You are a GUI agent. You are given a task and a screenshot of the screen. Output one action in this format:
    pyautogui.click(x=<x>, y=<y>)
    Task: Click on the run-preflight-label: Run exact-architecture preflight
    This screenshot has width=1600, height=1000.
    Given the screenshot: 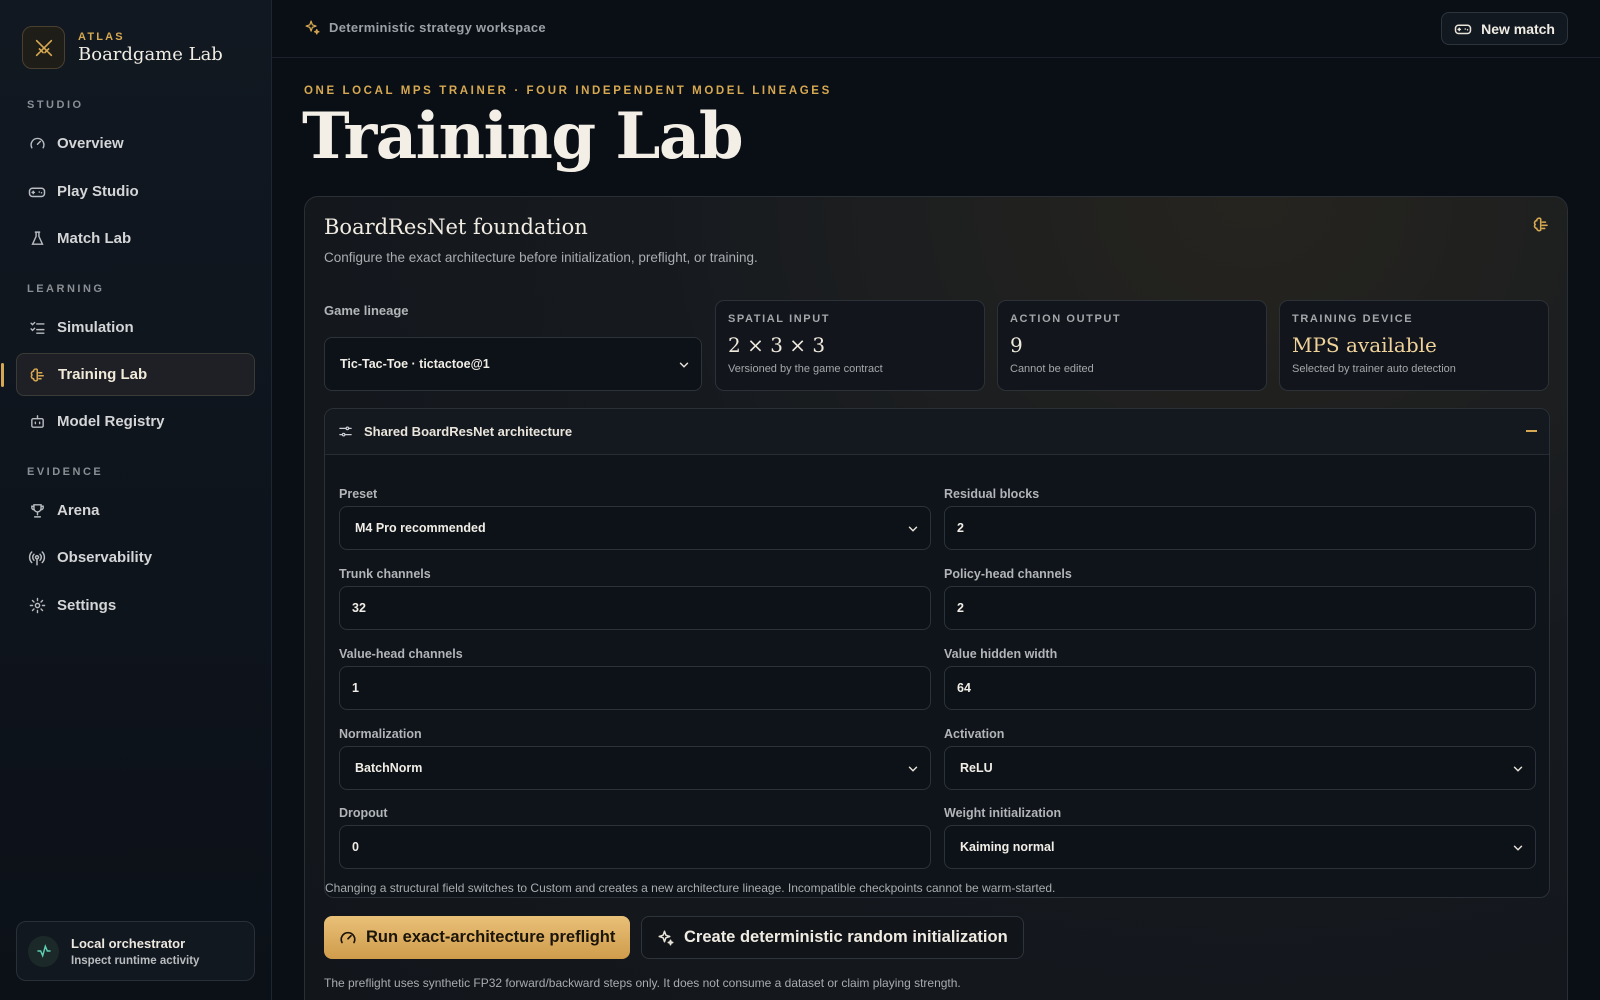 What is the action you would take?
    pyautogui.click(x=491, y=937)
    